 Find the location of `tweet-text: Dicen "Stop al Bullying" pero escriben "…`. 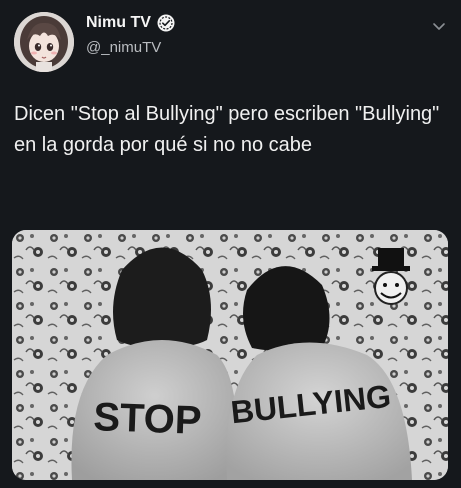

tweet-text: Dicen "Stop al Bullying" pero escriben "… is located at coordinates (227, 129).